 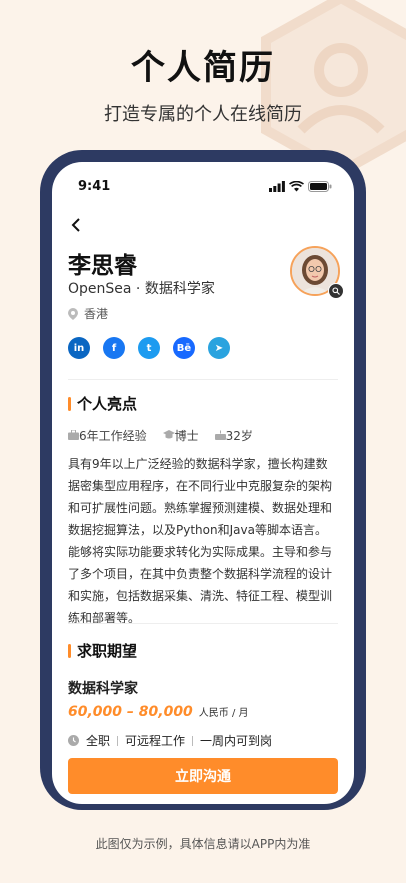 I want to click on twitter-icon: t, so click(x=149, y=348).